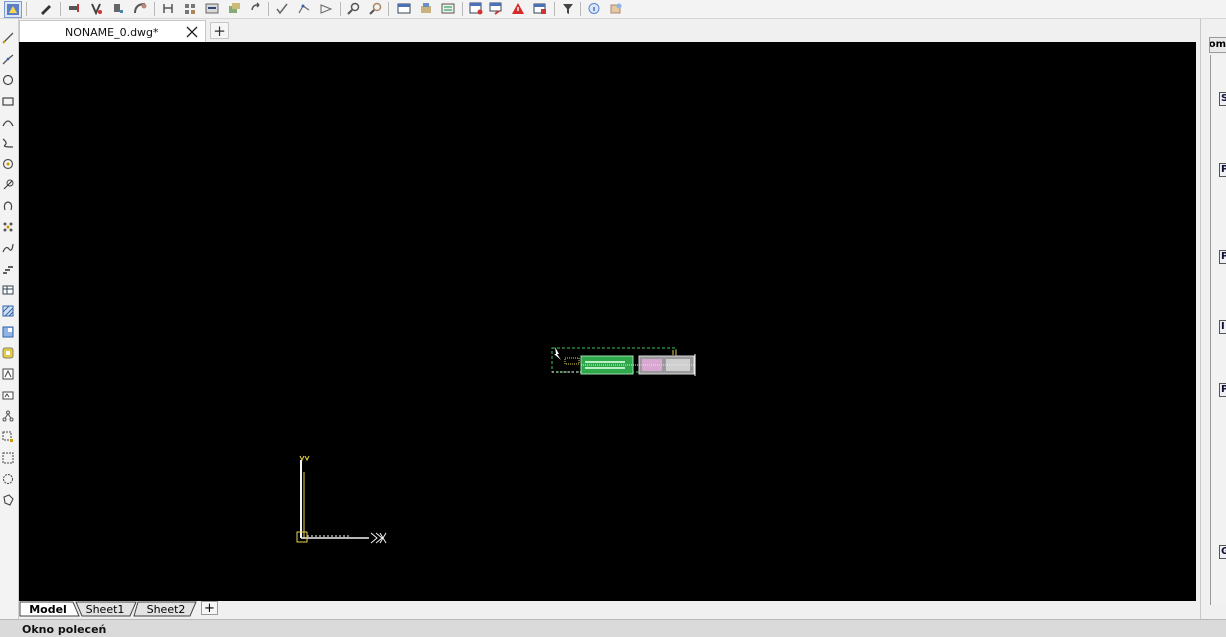 This screenshot has height=637, width=1226. Describe the element at coordinates (496, 8) in the screenshot. I see `redraw-icon` at that location.